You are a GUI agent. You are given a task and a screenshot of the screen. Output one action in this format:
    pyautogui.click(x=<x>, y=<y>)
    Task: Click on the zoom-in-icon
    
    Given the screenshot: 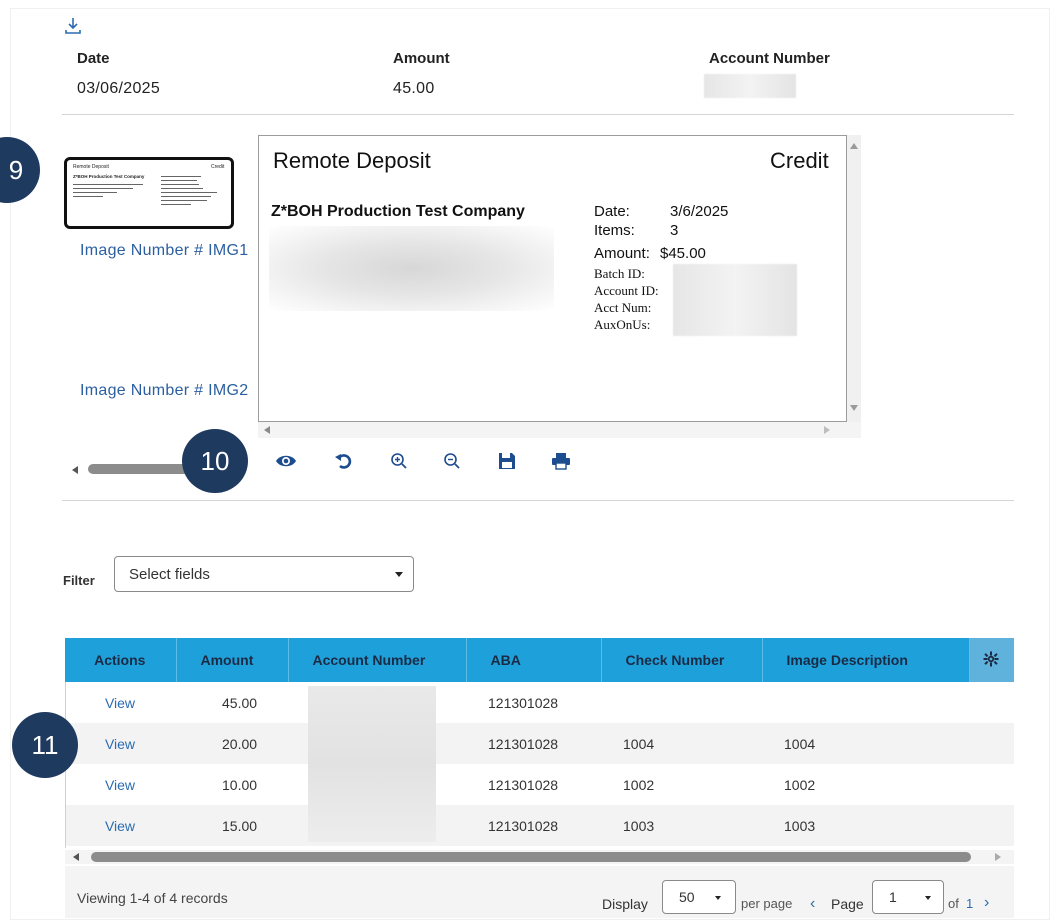 What is the action you would take?
    pyautogui.click(x=399, y=461)
    